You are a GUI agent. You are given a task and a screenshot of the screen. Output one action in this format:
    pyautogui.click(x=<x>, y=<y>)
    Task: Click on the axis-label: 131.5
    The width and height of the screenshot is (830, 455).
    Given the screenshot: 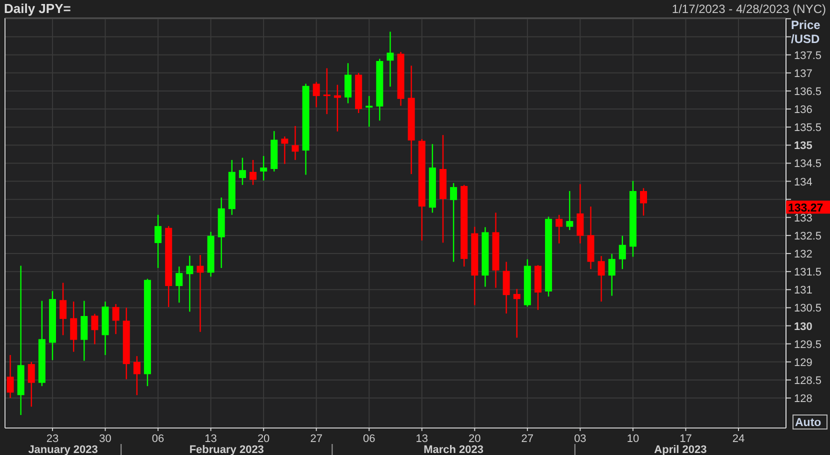 What is the action you would take?
    pyautogui.click(x=808, y=272)
    